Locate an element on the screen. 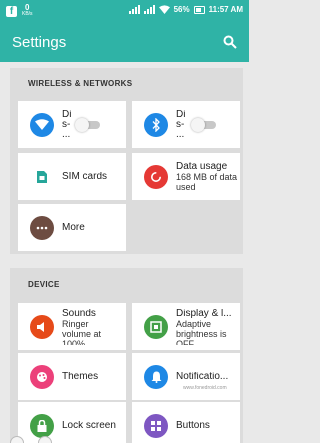 The image size is (320, 443). sim-cards-tile: SIM cards is located at coordinates (72, 176).